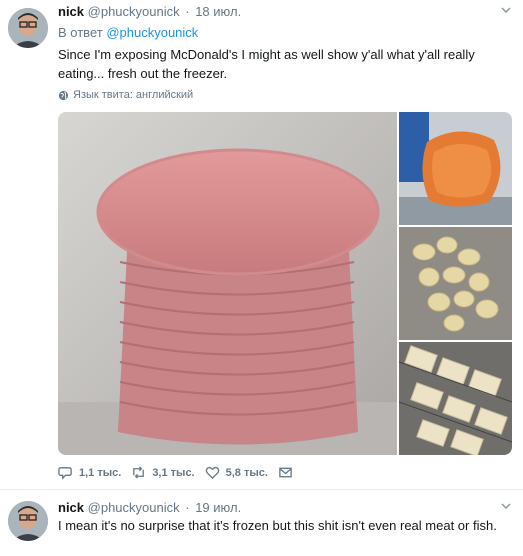 The width and height of the screenshot is (523, 556). I want to click on tweet-header: nick @phuckyounick · 19 июл., so click(149, 507).